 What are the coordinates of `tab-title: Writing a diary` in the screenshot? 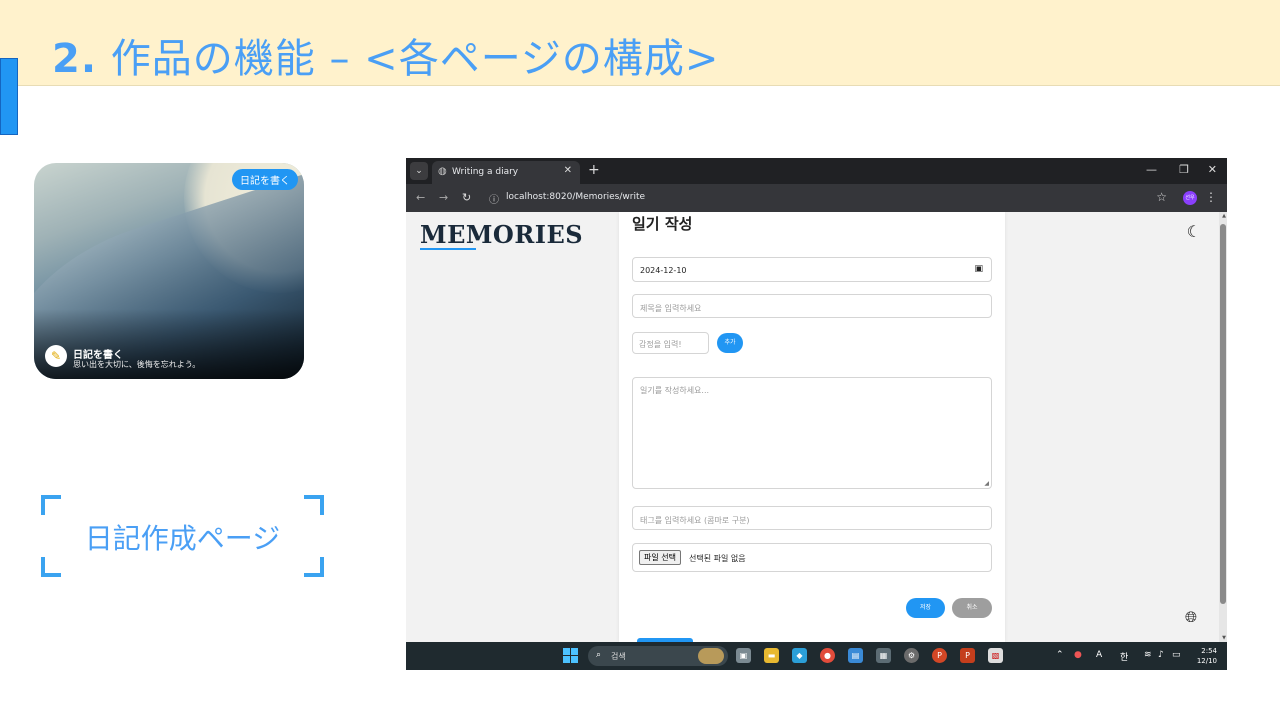 It's located at (485, 172).